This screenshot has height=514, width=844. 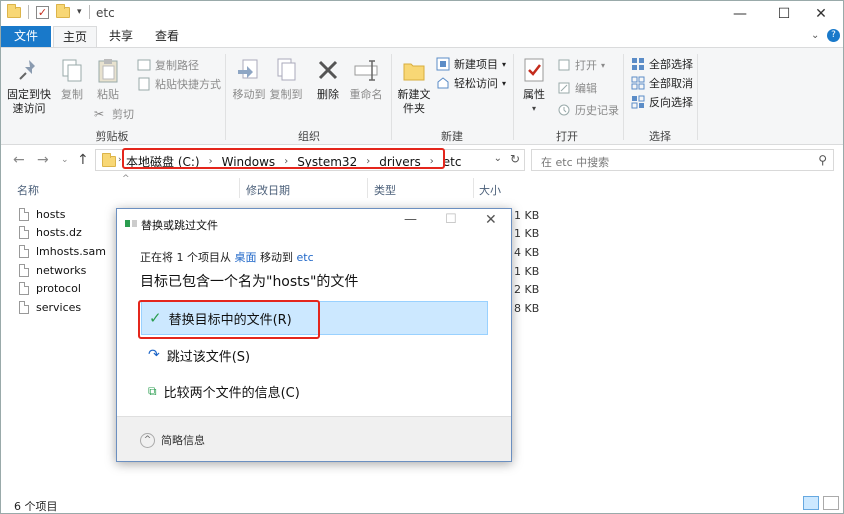 I want to click on folder-icon, so click(x=14, y=10).